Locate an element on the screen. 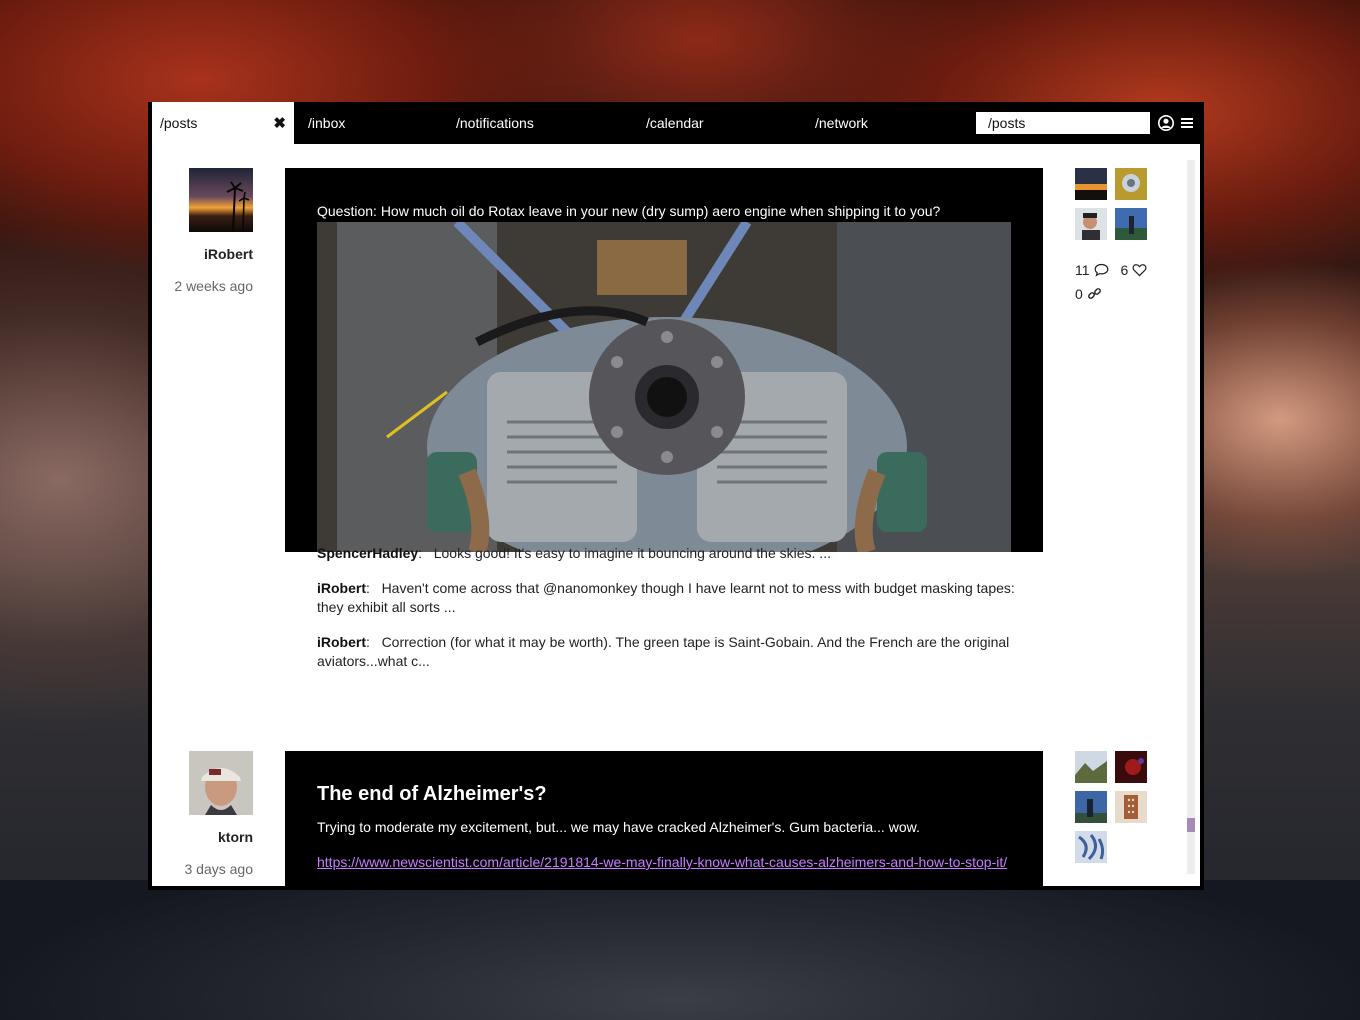 This screenshot has height=1020, width=1360. tab-inbox: /inbox is located at coordinates (326, 123).